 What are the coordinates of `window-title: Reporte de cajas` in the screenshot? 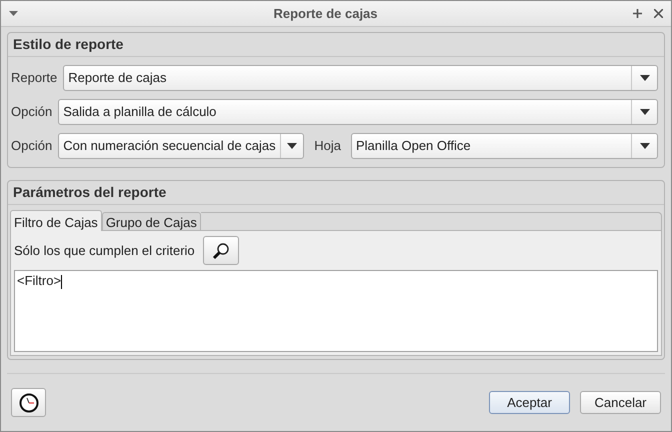 It's located at (325, 13).